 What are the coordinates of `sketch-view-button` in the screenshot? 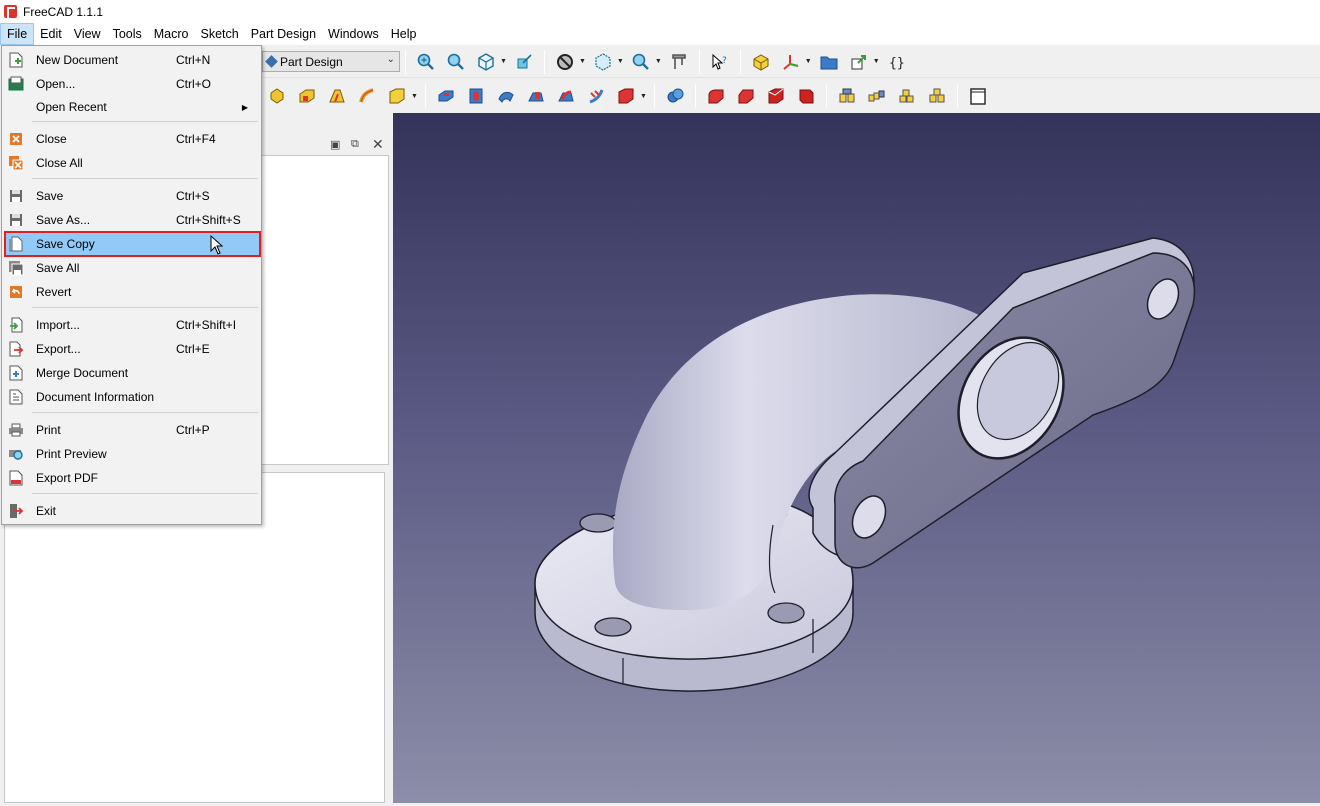 It's located at (524, 62).